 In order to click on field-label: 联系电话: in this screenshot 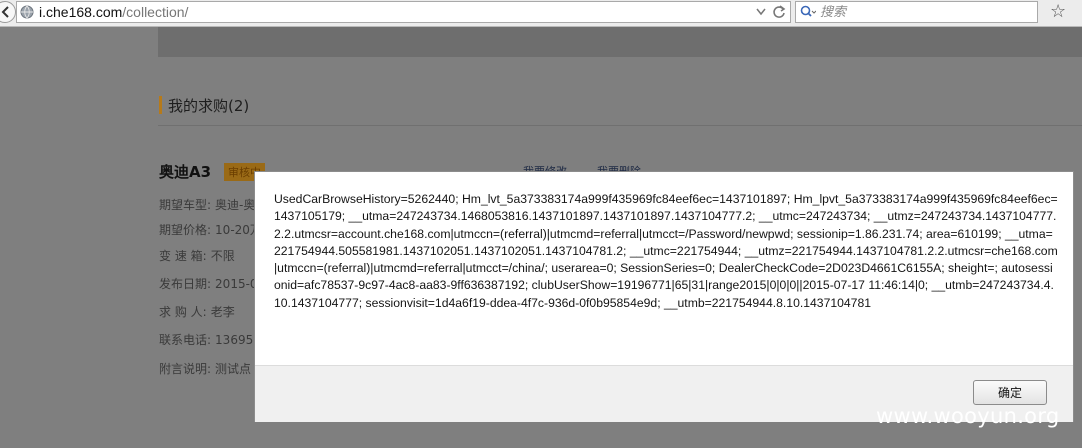, I will do `click(185, 340)`.